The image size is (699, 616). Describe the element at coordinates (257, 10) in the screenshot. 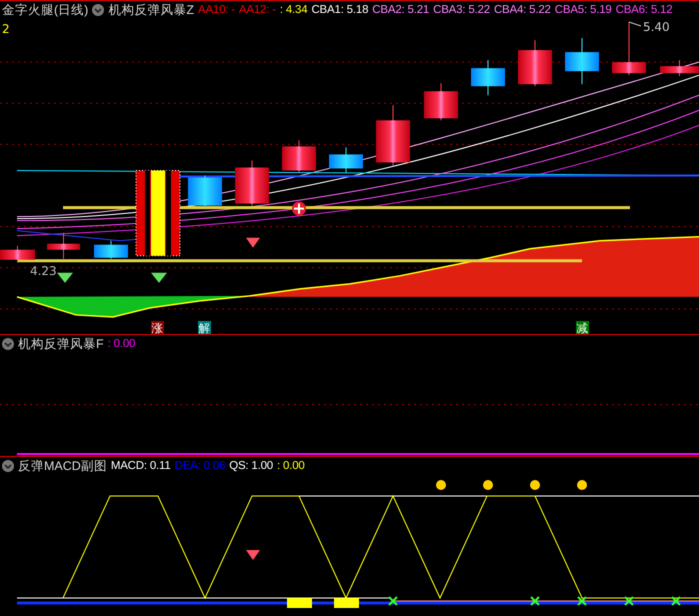

I see `indicator-value: AA12: -` at that location.